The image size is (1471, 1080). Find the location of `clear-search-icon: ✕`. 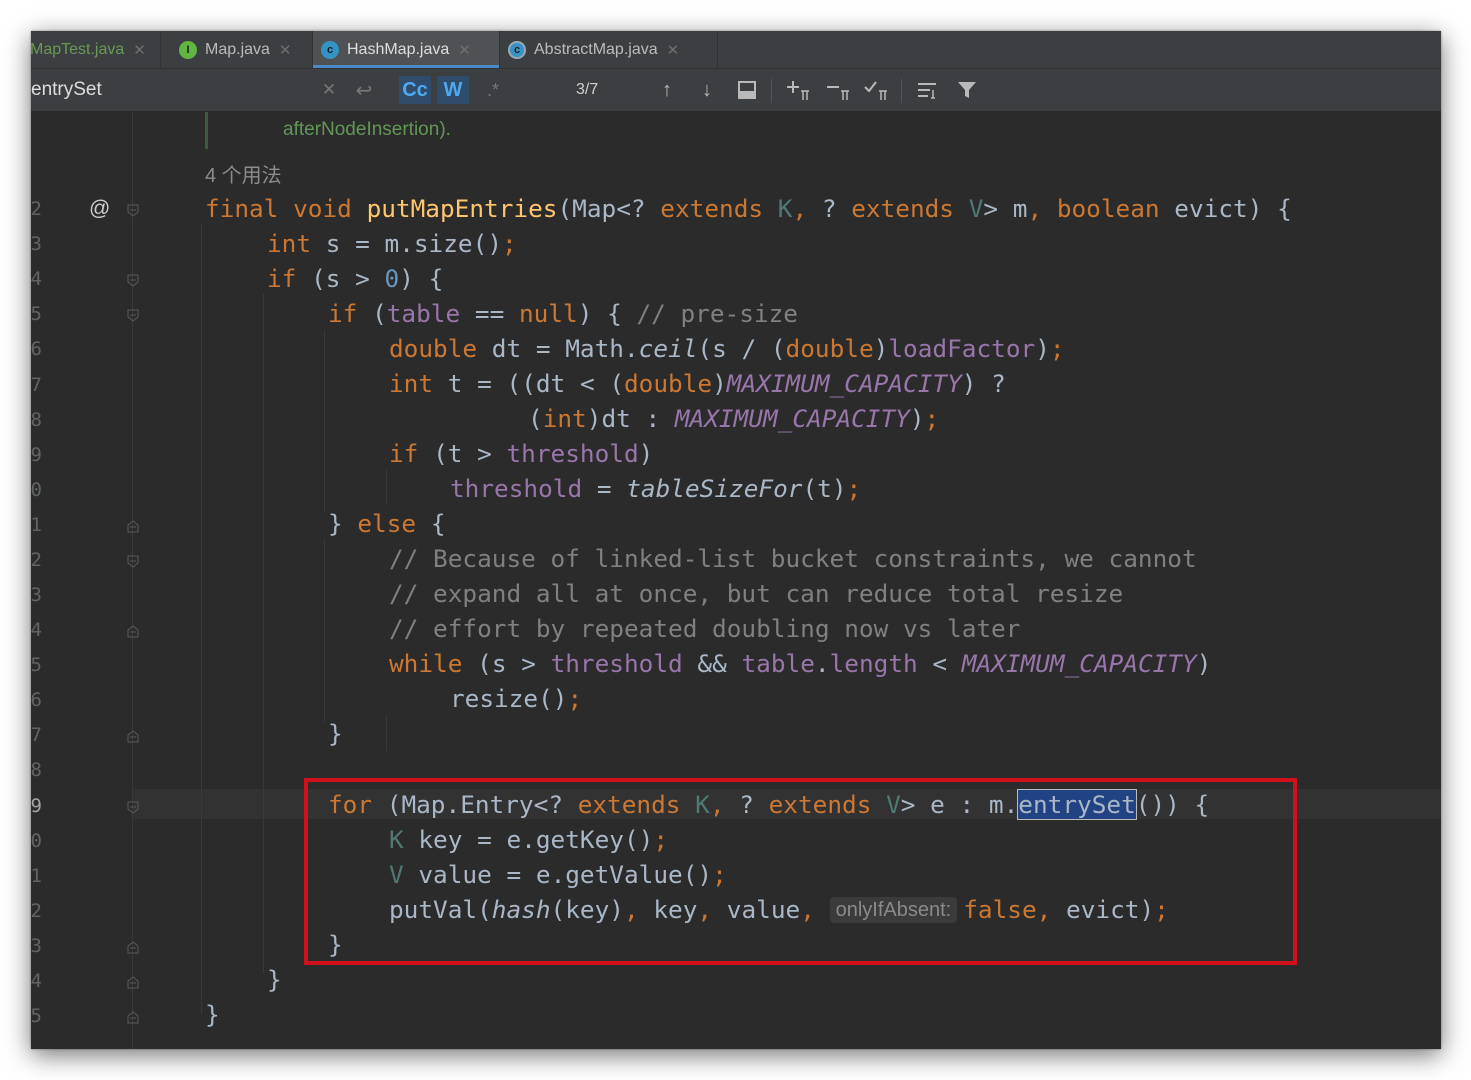

clear-search-icon: ✕ is located at coordinates (329, 90).